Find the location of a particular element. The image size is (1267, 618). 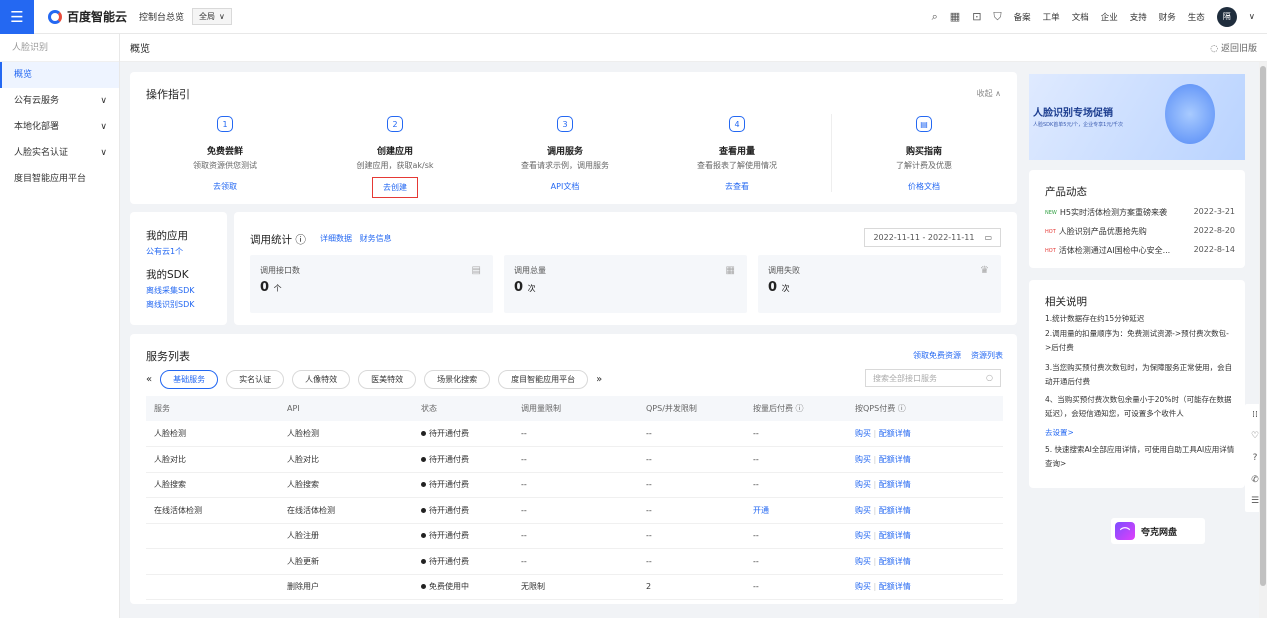

public-cloud-apps-link: 公有云1个 is located at coordinates (178, 251).